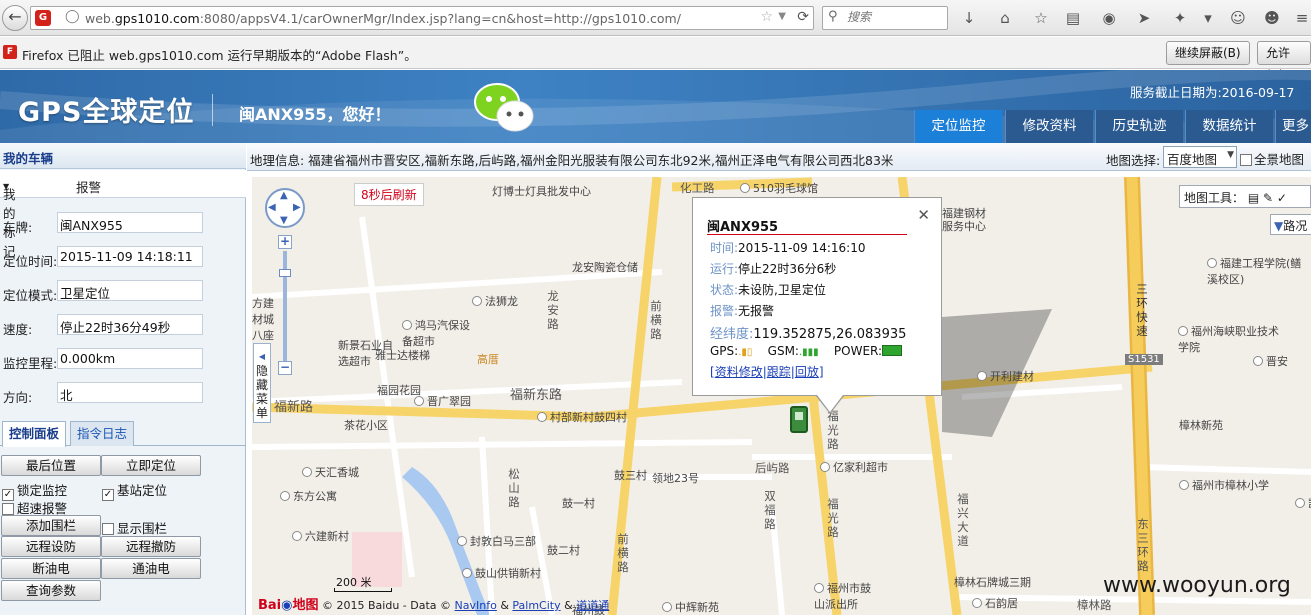 Image resolution: width=1311 pixels, height=615 pixels. What do you see at coordinates (30, 363) in the screenshot?
I see `mileage-label: 监控里程:` at bounding box center [30, 363].